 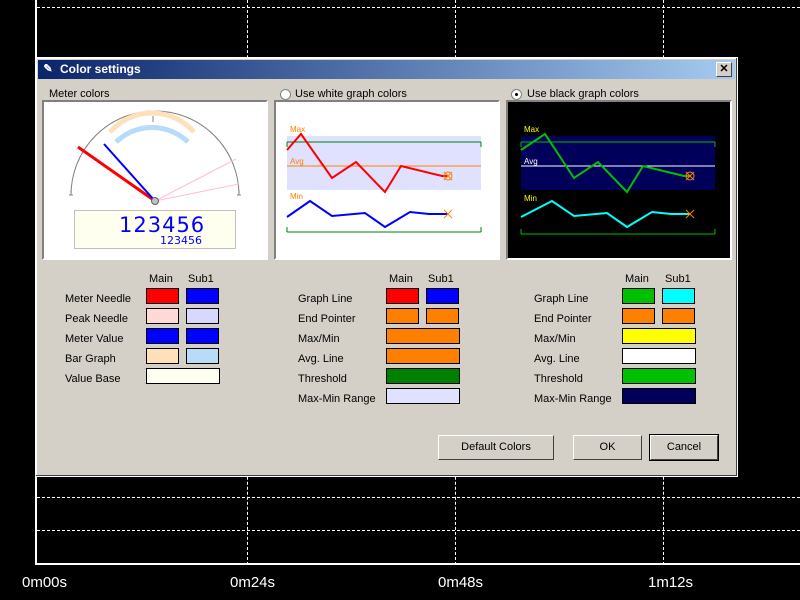 I want to click on white-graph-preview: Max Avg Min, so click(x=387, y=180).